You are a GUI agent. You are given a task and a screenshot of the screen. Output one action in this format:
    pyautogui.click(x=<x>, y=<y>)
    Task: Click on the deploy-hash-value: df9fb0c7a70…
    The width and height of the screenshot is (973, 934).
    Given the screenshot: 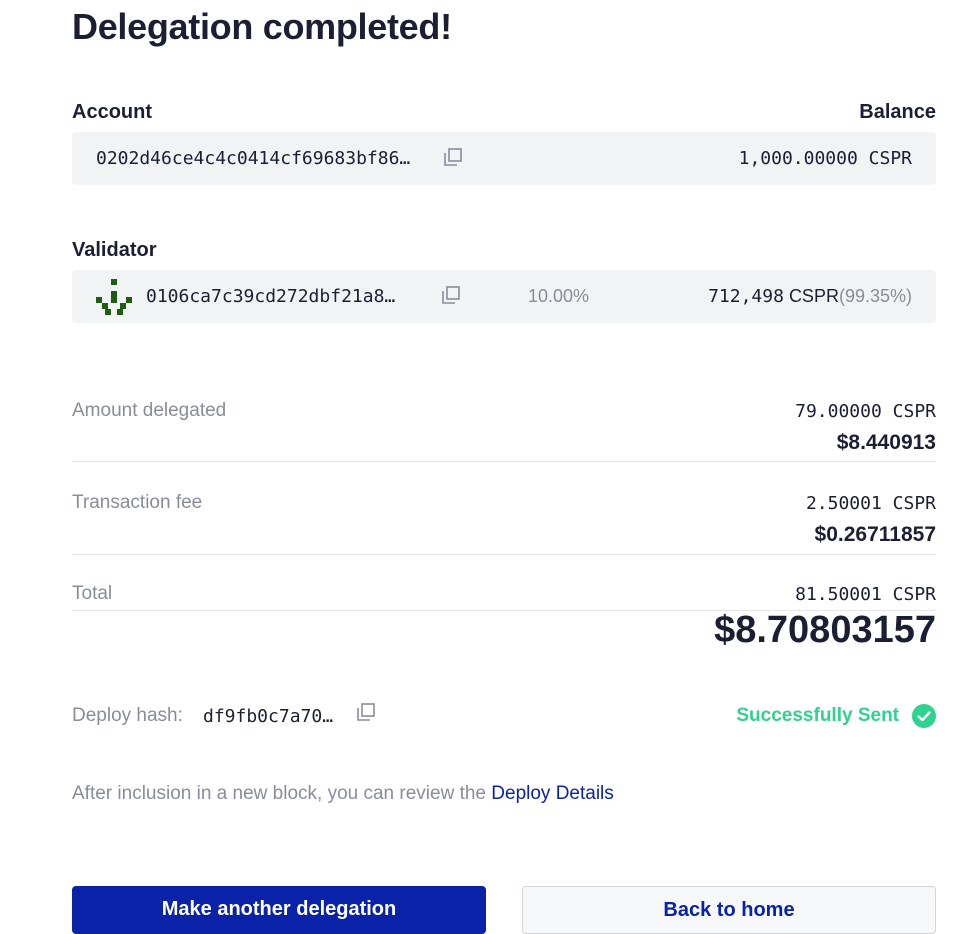 What is the action you would take?
    pyautogui.click(x=268, y=716)
    